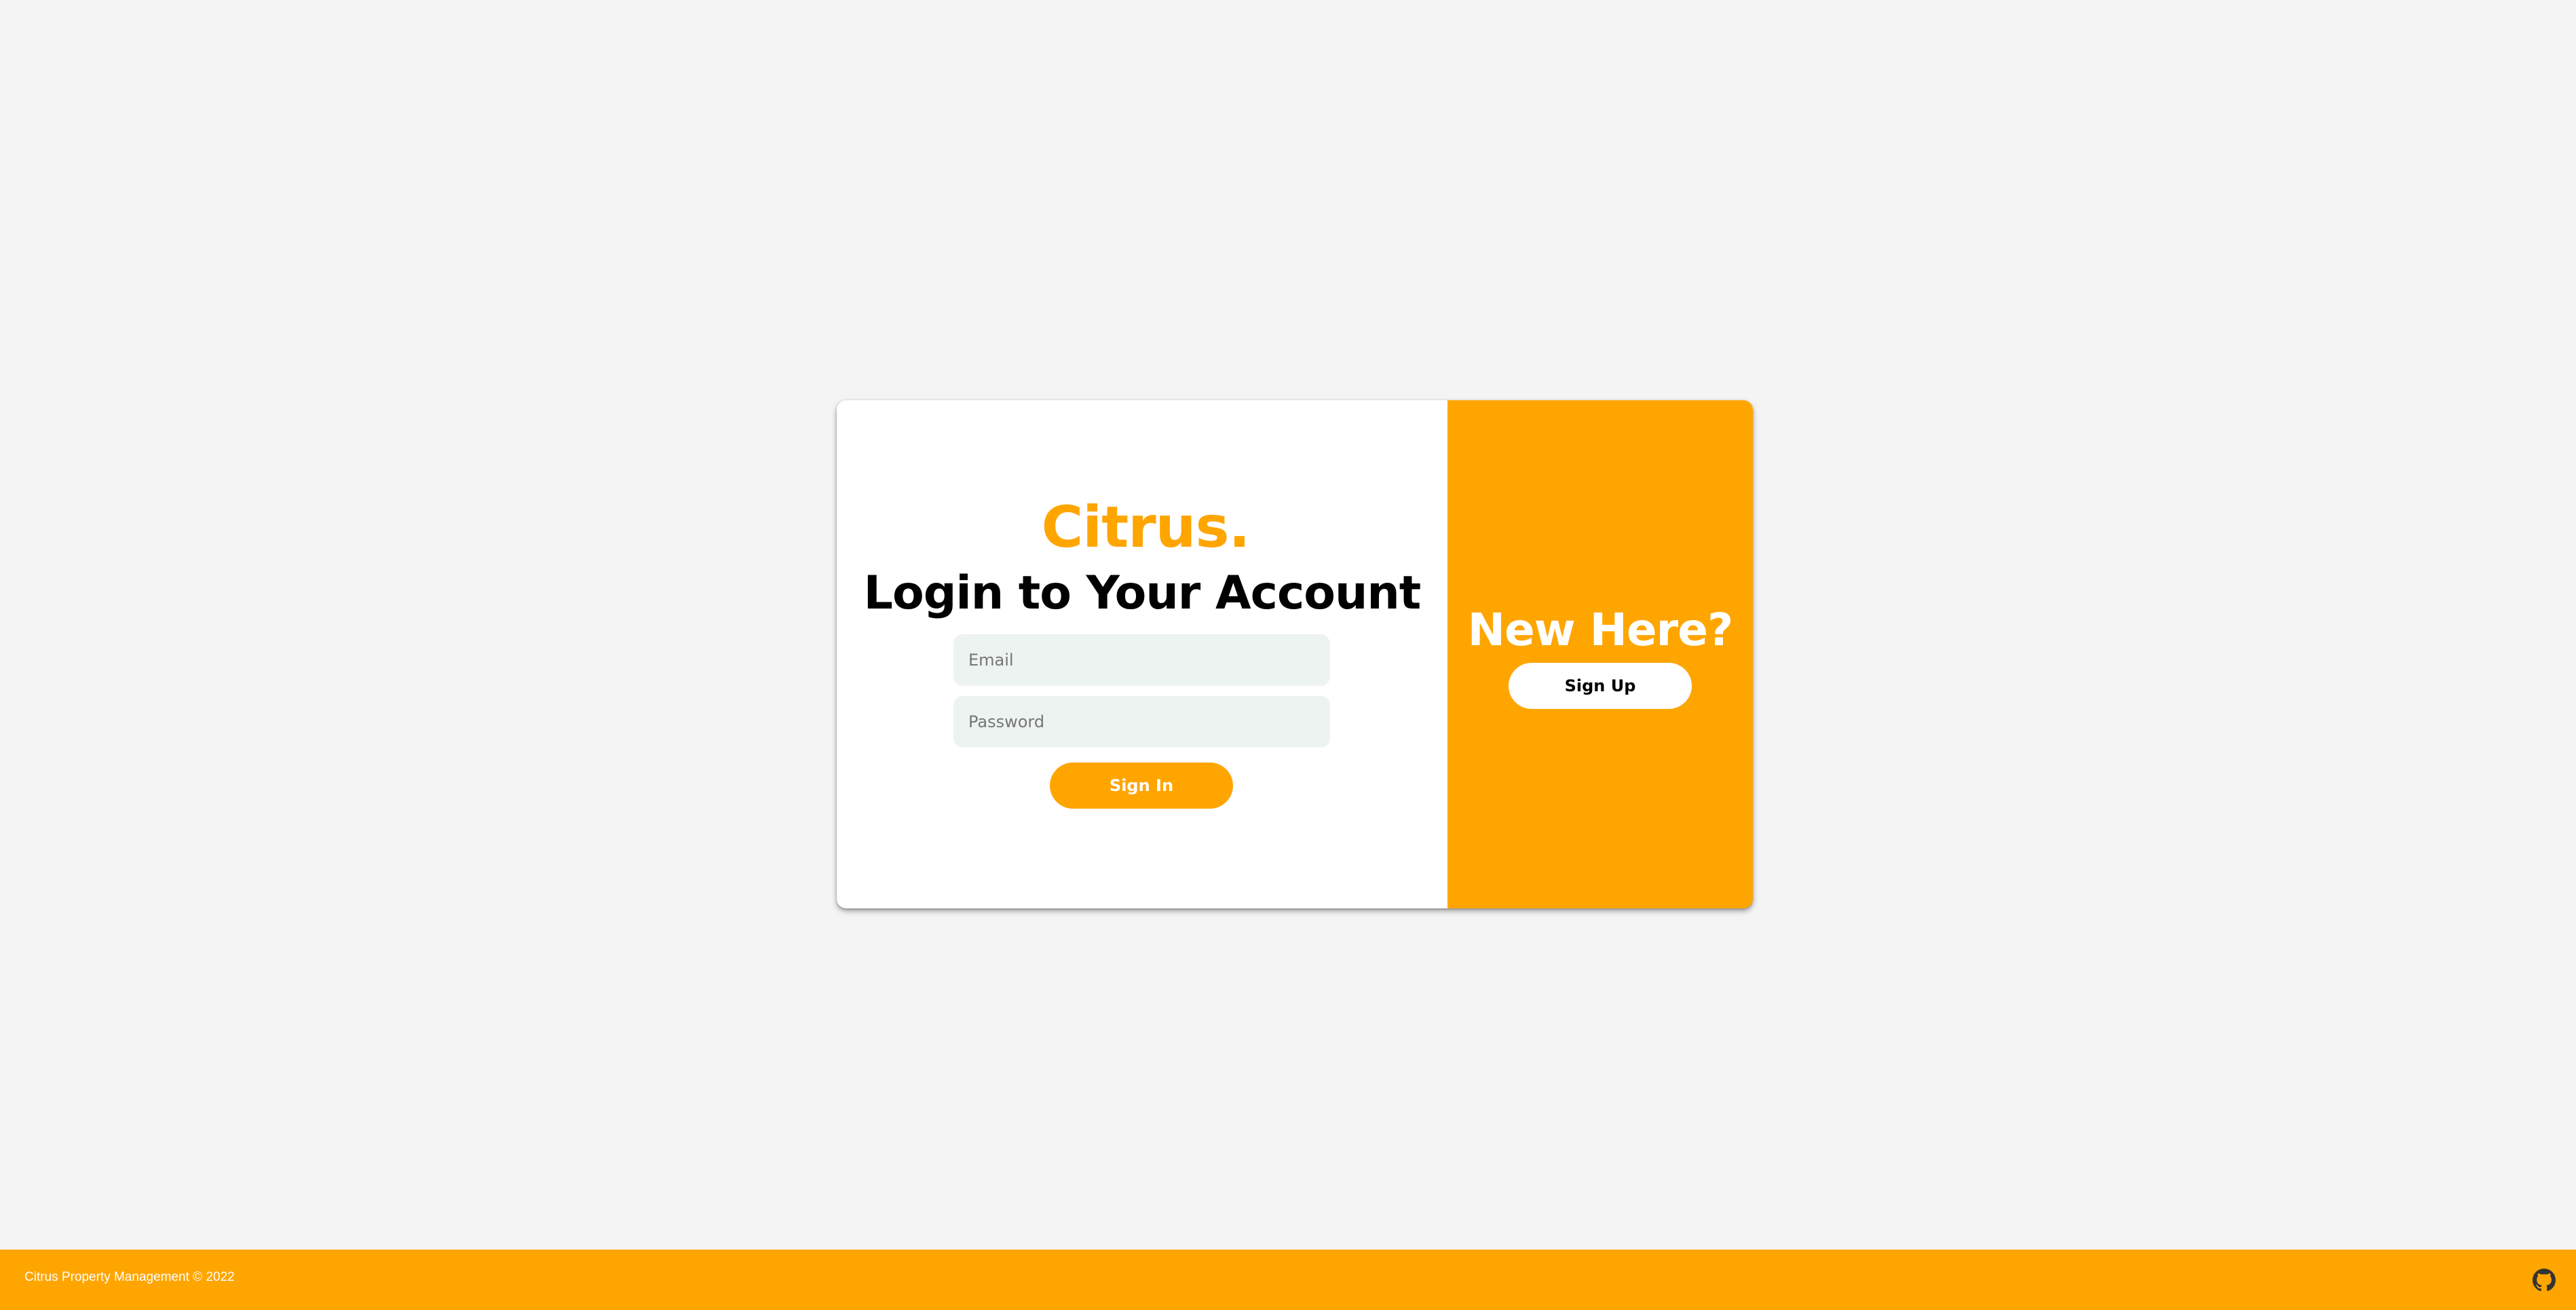 This screenshot has width=2576, height=1310. I want to click on email-field, so click(1141, 660).